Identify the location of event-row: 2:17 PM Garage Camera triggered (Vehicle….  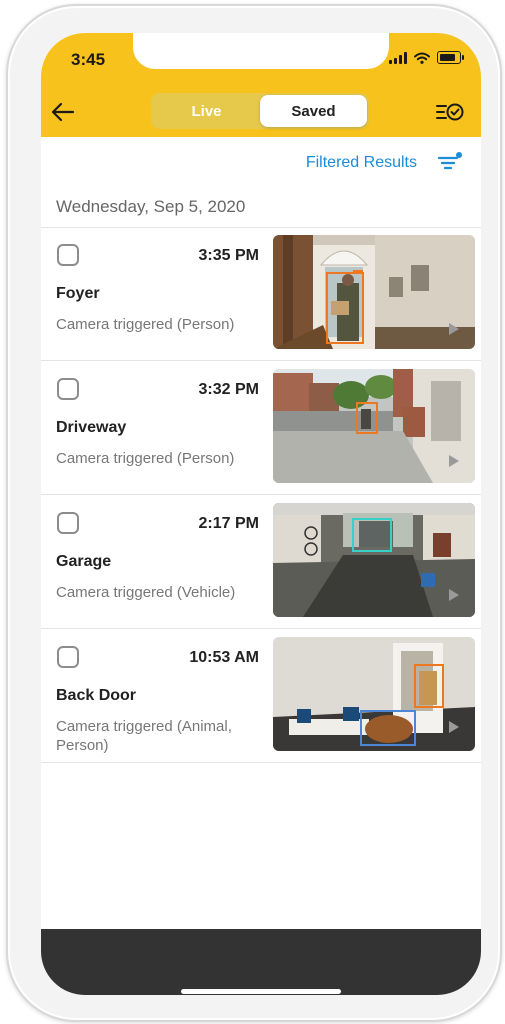
(261, 562).